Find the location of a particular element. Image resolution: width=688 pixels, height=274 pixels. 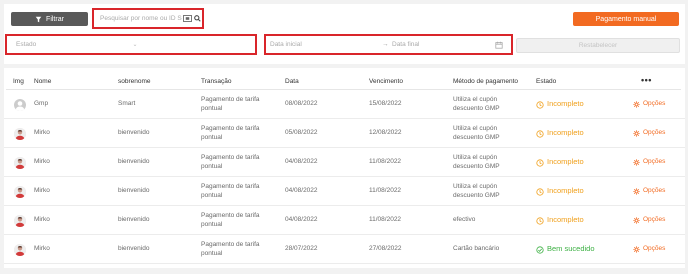

reset-button: Restabelecer is located at coordinates (598, 45).